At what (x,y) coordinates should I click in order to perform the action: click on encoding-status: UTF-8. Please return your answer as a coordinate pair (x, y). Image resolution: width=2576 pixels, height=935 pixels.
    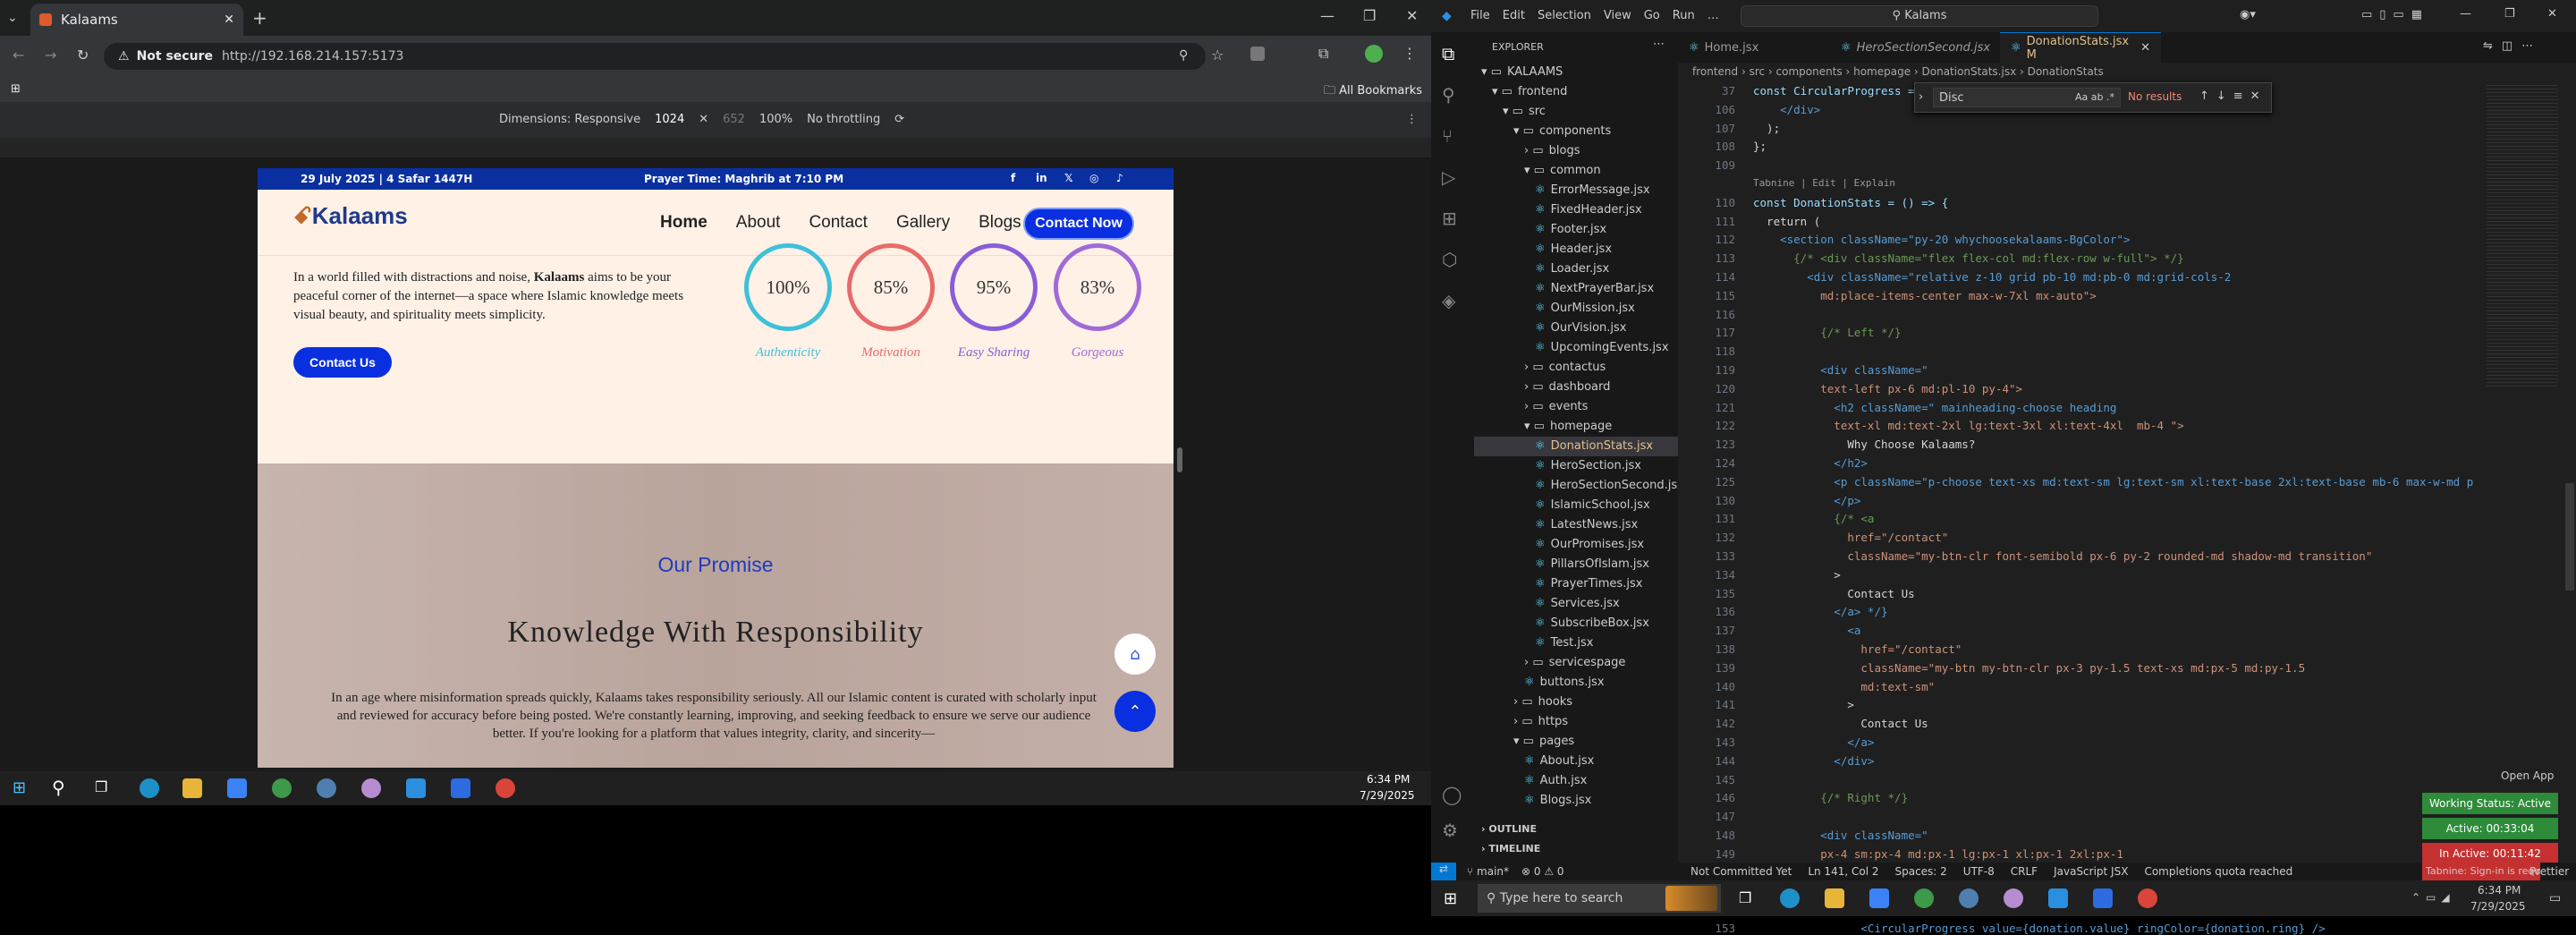
    Looking at the image, I should click on (1979, 871).